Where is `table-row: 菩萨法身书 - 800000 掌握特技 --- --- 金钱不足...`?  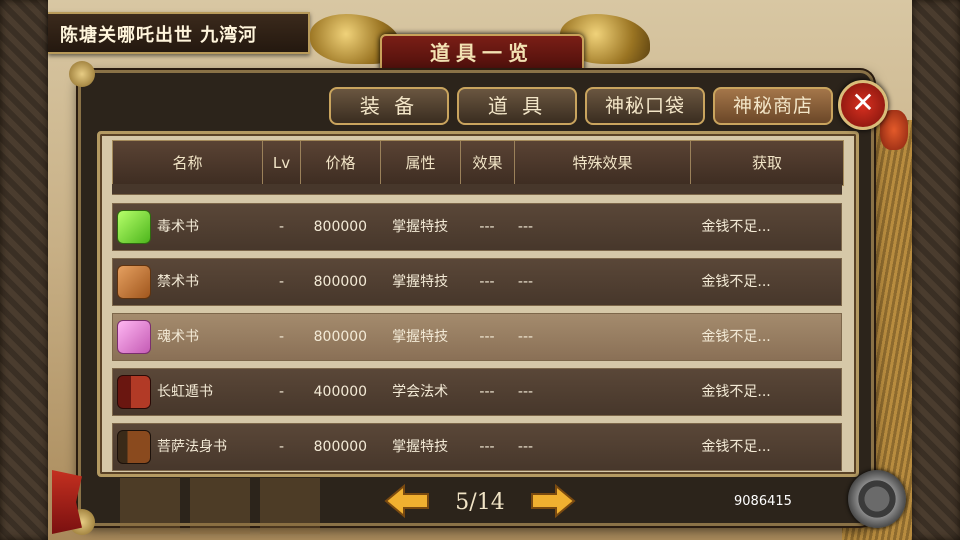
table-row: 菩萨法身书 - 800000 掌握特技 --- --- 金钱不足... is located at coordinates (477, 447).